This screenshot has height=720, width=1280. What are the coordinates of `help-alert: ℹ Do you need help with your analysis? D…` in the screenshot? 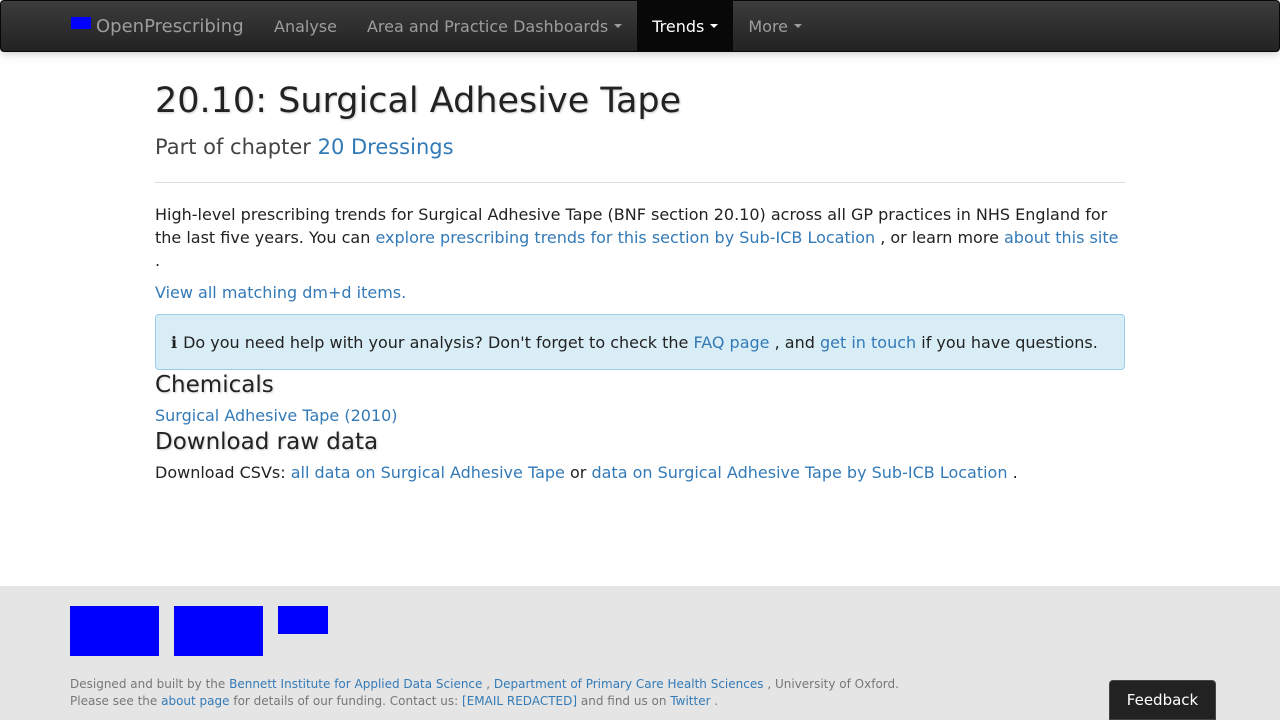 It's located at (640, 342).